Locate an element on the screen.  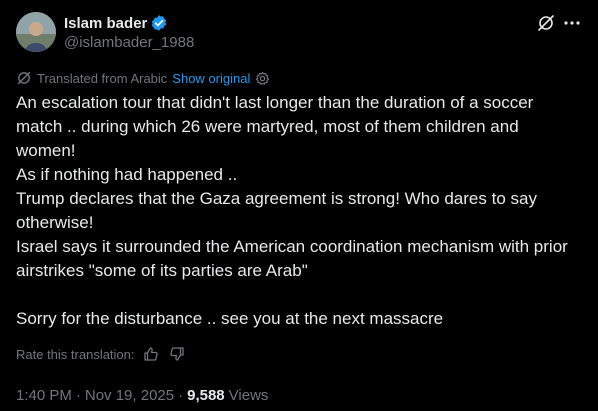
author-handle: @islambader_1988 is located at coordinates (129, 42).